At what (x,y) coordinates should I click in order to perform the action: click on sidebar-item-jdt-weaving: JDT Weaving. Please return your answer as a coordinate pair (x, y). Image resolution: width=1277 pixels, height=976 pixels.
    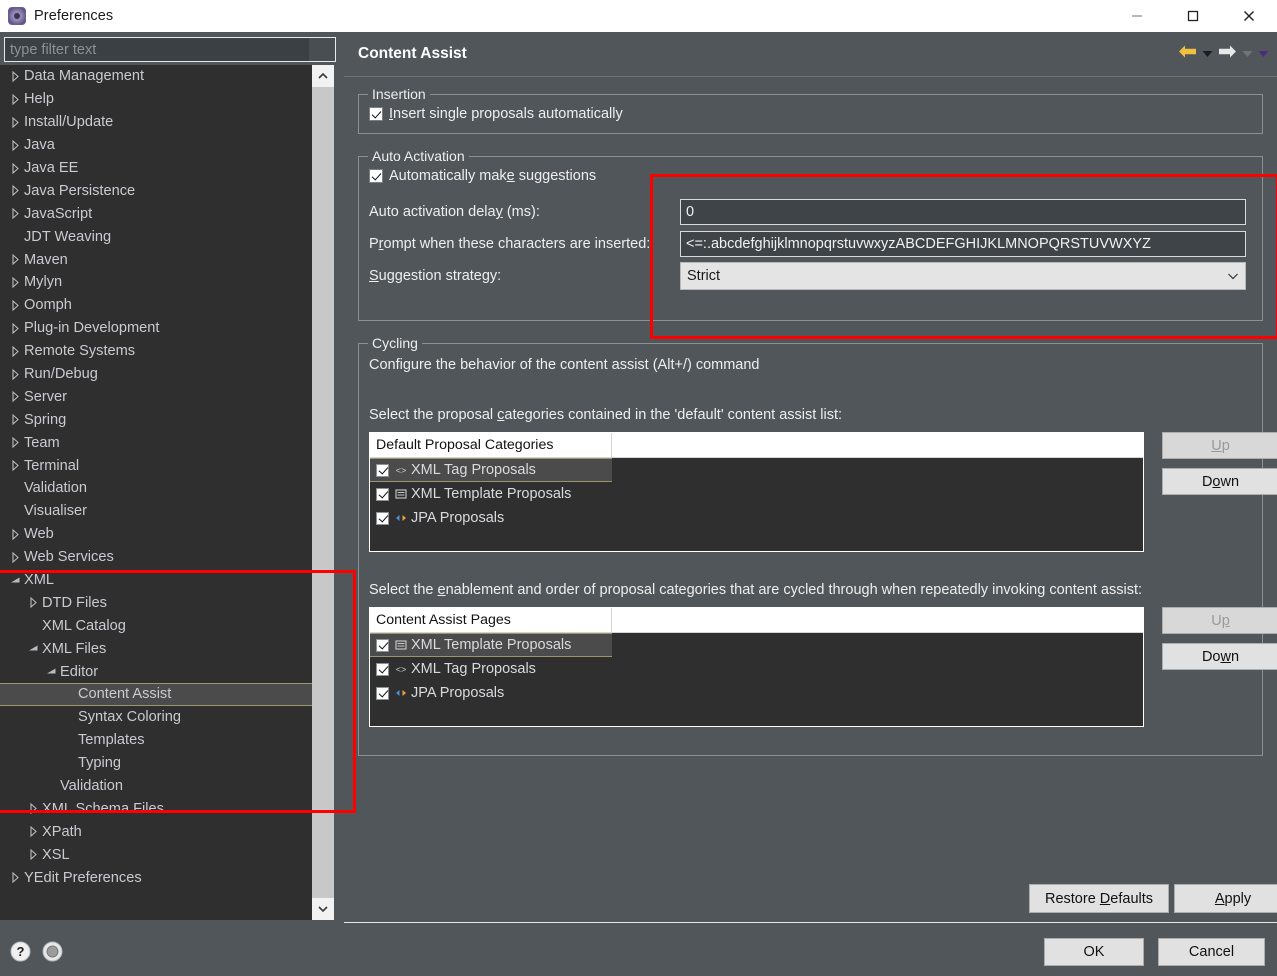
    Looking at the image, I should click on (156, 236).